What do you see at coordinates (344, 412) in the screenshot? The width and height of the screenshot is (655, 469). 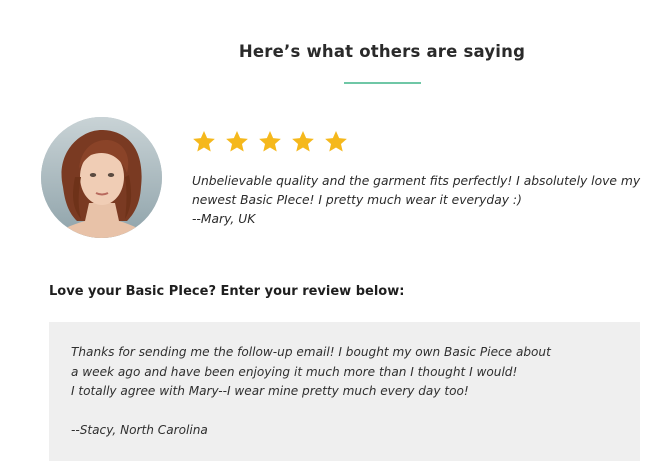 I see `review-text-line` at bounding box center [344, 412].